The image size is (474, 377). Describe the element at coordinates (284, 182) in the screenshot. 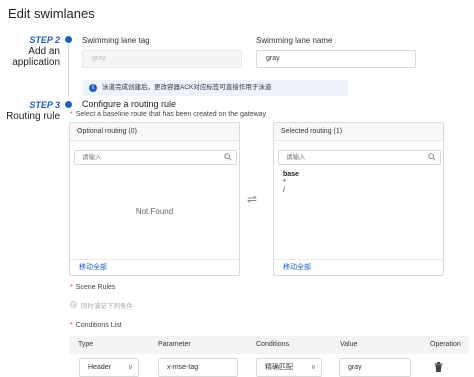

I see `selected-route-host: *` at that location.